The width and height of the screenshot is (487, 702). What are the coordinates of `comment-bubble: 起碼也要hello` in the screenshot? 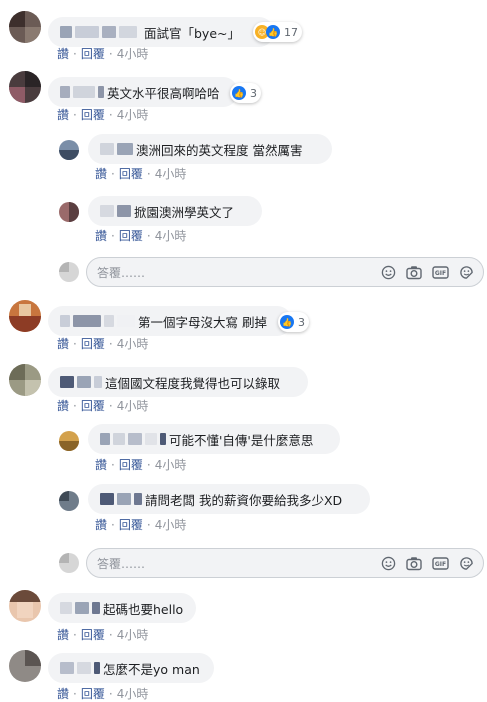 It's located at (122, 608).